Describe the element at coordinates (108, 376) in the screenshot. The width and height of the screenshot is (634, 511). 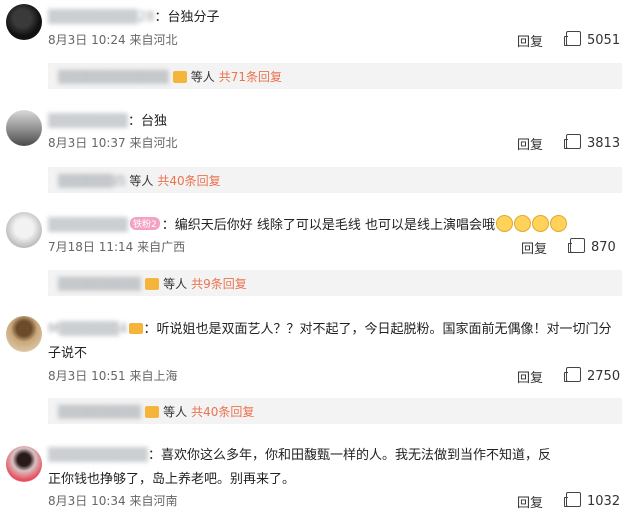
I see `comment-time: 10:51` at that location.